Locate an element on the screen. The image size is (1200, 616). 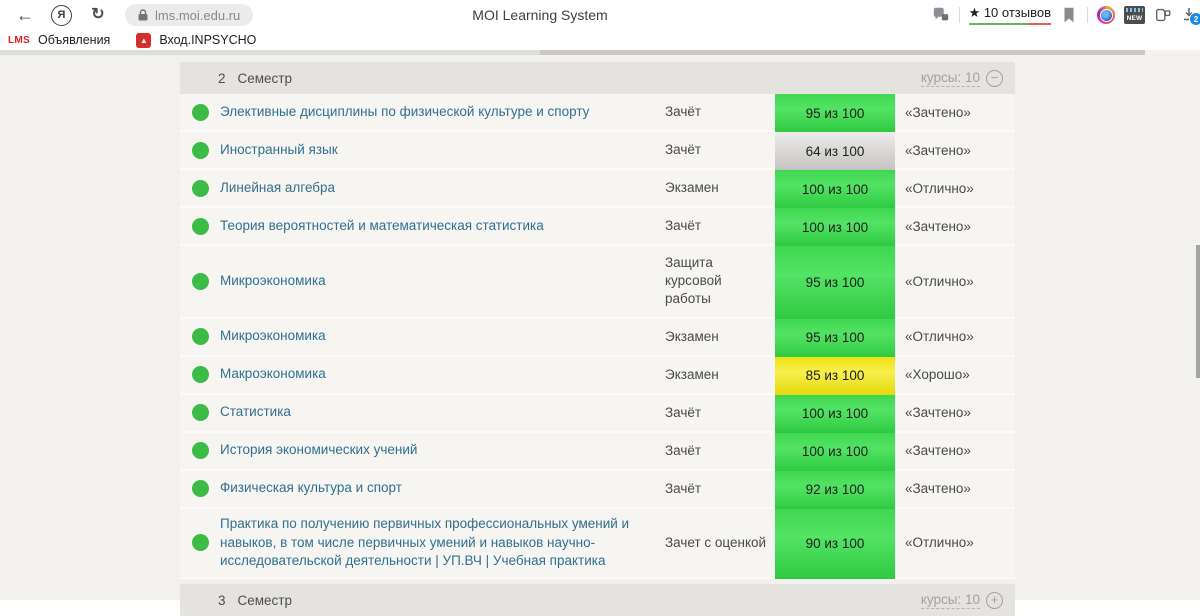
address-bar: lms.moi.edu.ru is located at coordinates (189, 15).